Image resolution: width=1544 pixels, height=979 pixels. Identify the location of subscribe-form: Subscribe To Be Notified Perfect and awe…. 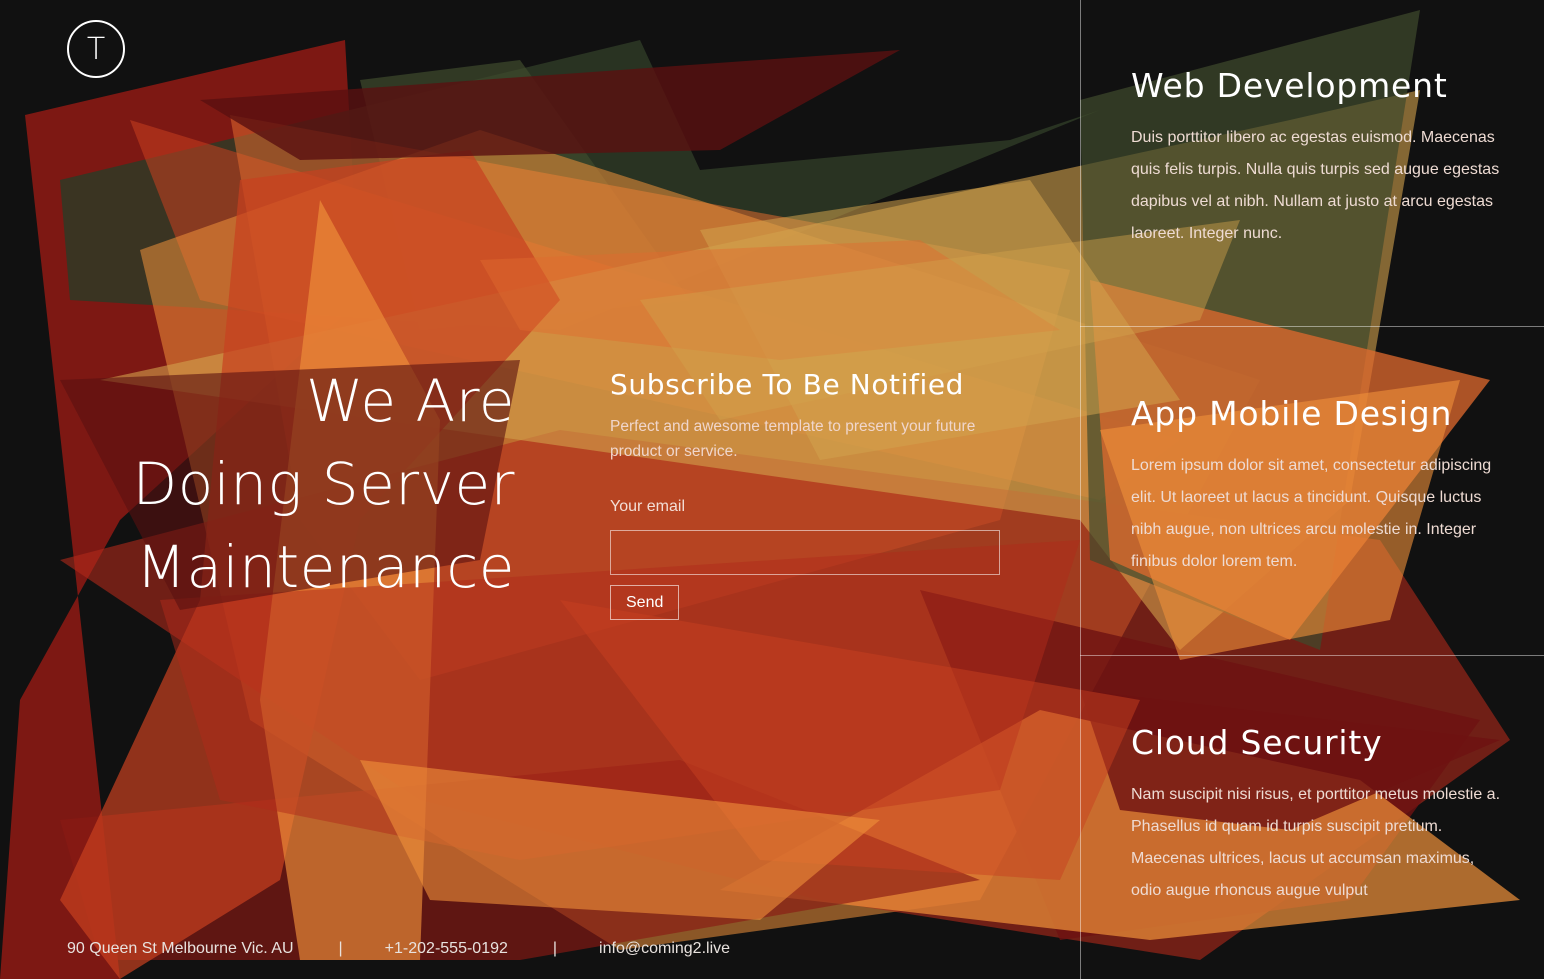
(810, 493).